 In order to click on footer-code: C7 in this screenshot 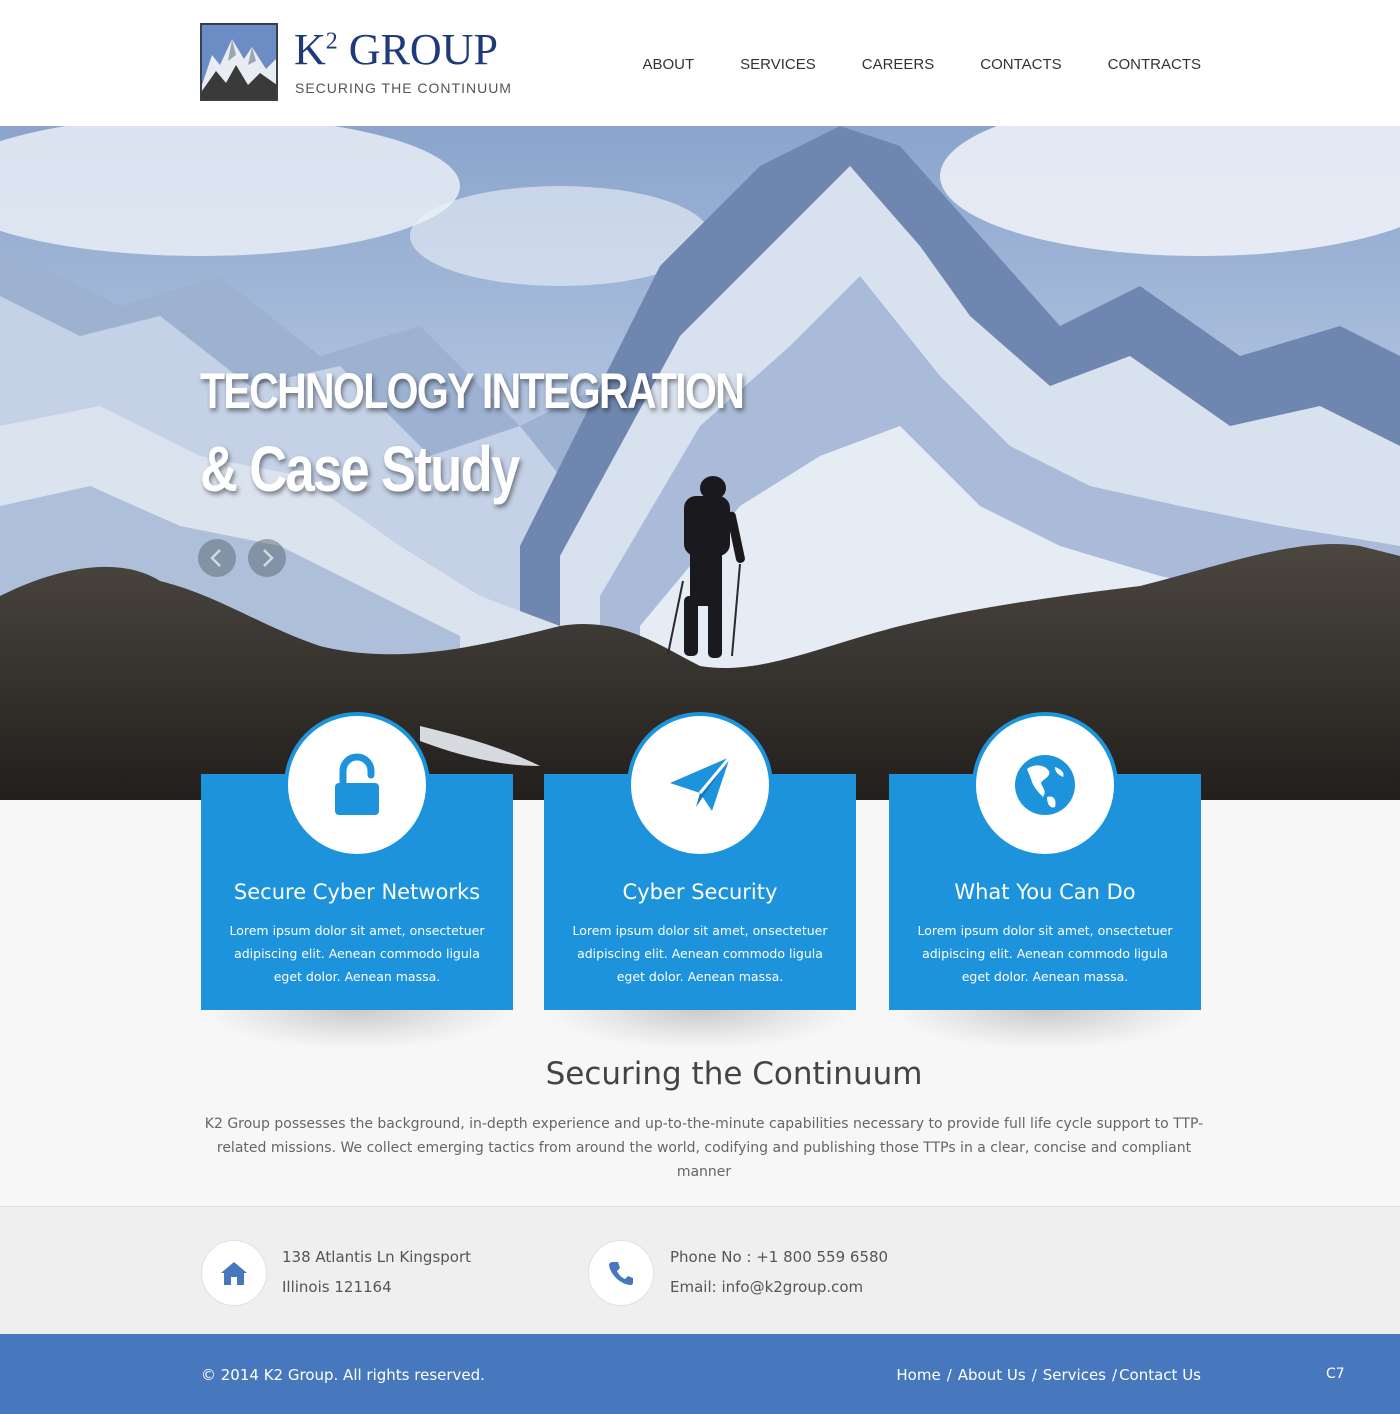, I will do `click(1335, 1374)`.